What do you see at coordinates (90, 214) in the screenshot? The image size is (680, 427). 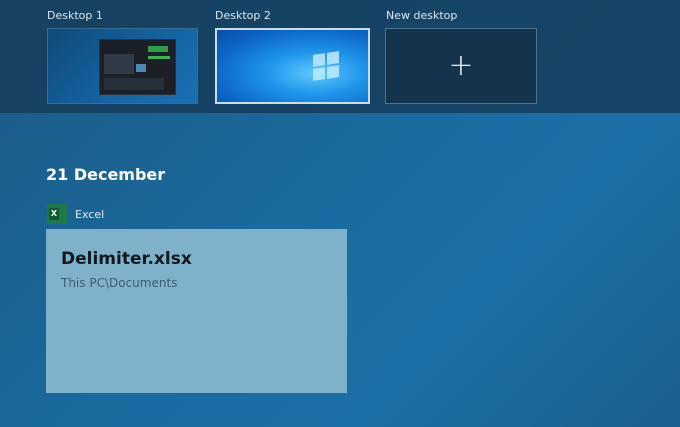 I see `app-name-label: Excel` at bounding box center [90, 214].